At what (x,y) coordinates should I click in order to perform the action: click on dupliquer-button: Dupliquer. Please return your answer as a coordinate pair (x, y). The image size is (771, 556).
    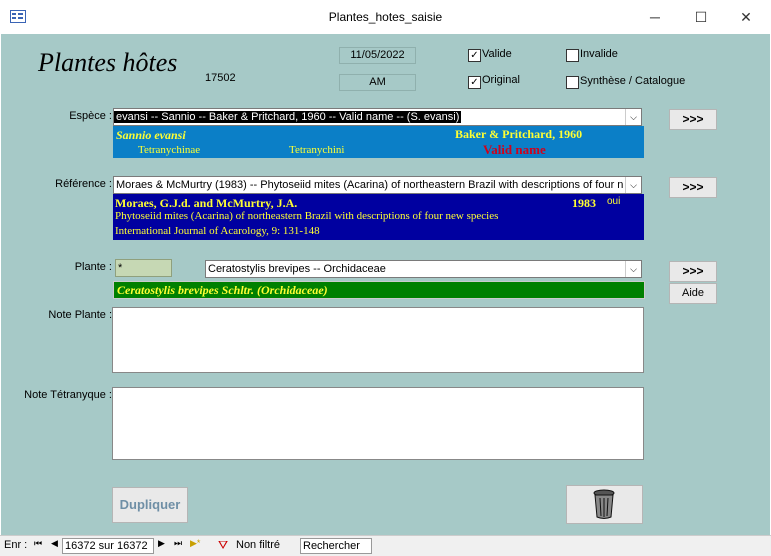
    Looking at the image, I should click on (150, 505).